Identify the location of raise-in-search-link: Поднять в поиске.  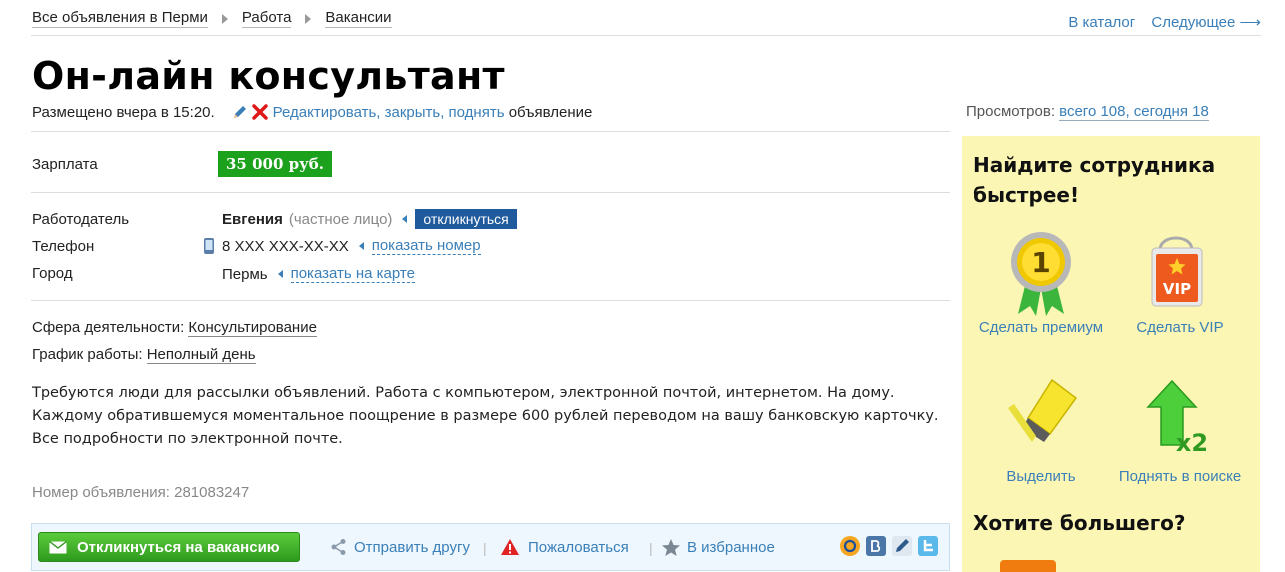
(1180, 476).